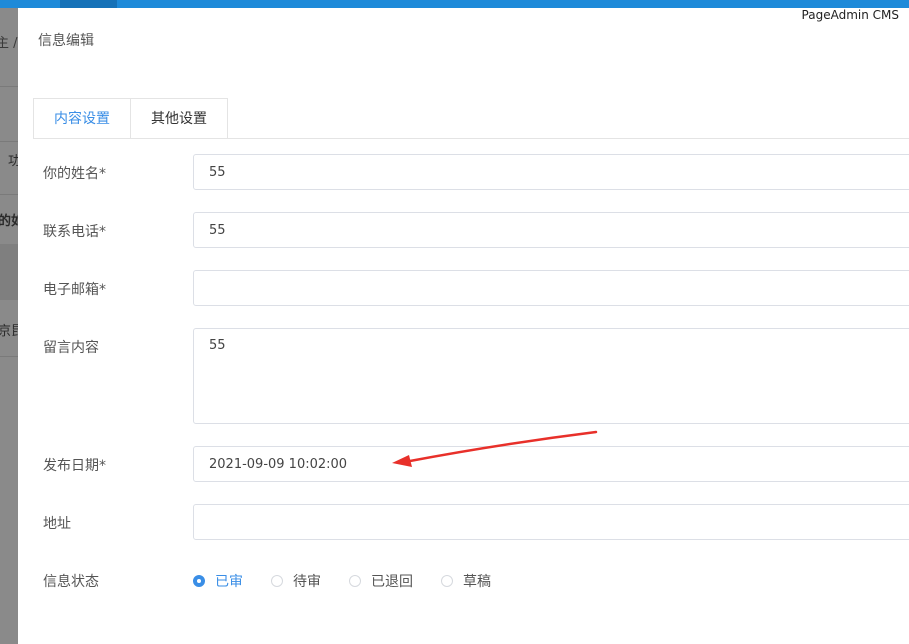  Describe the element at coordinates (9, 43) in the screenshot. I see `underlay-breadcrumb: 主 /` at that location.